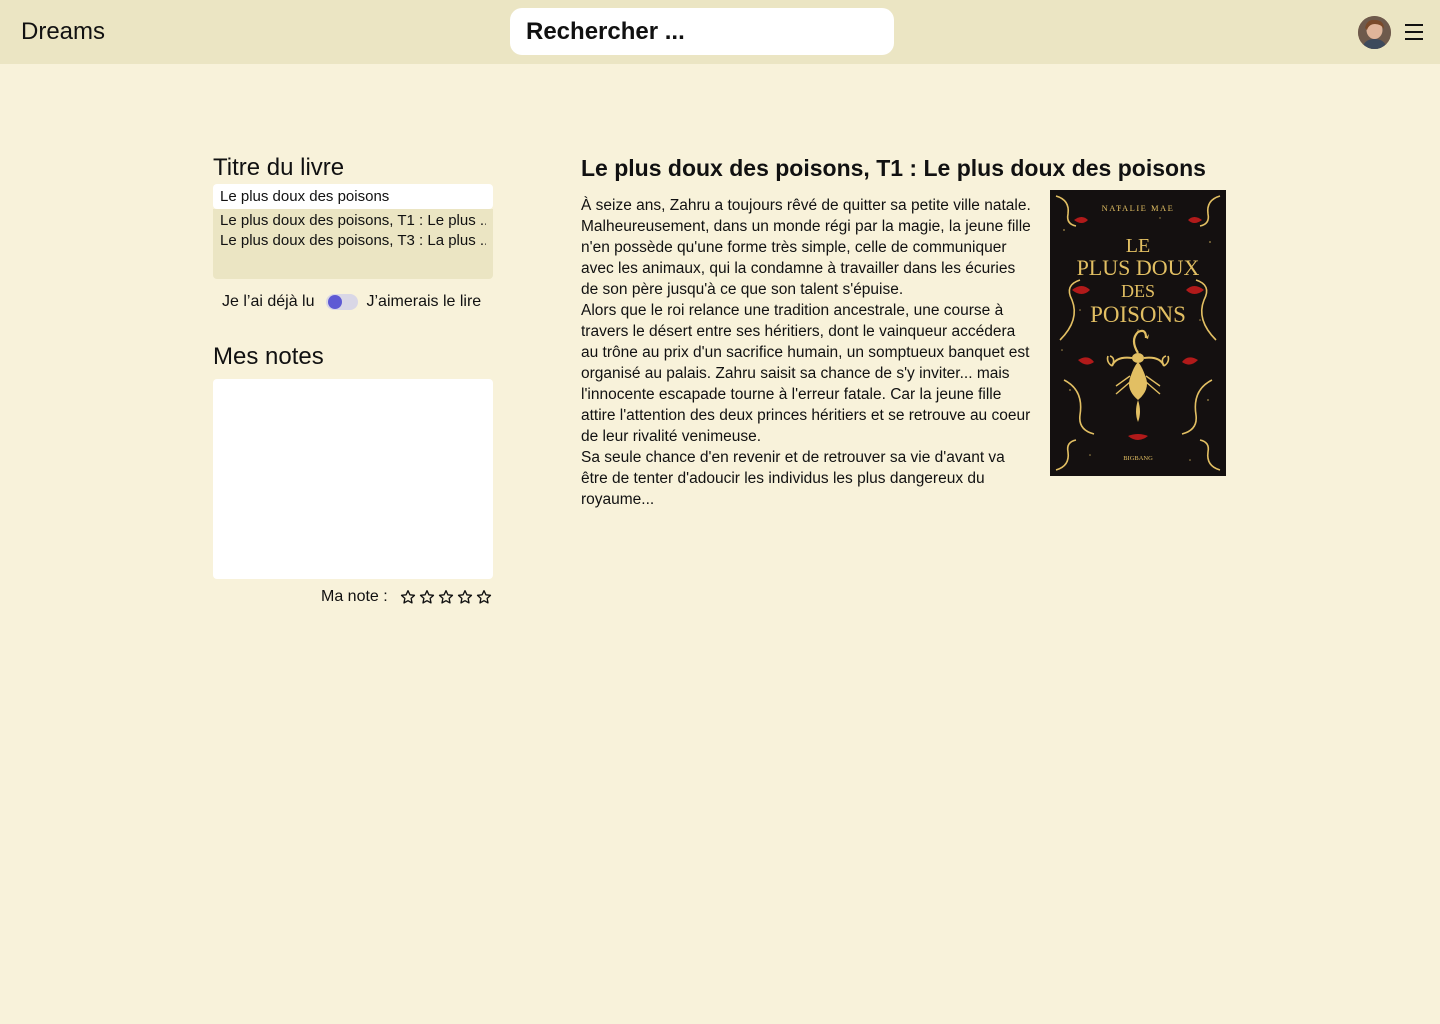  I want to click on toggle-label-read: Je l’ai déjà lu, so click(268, 301).